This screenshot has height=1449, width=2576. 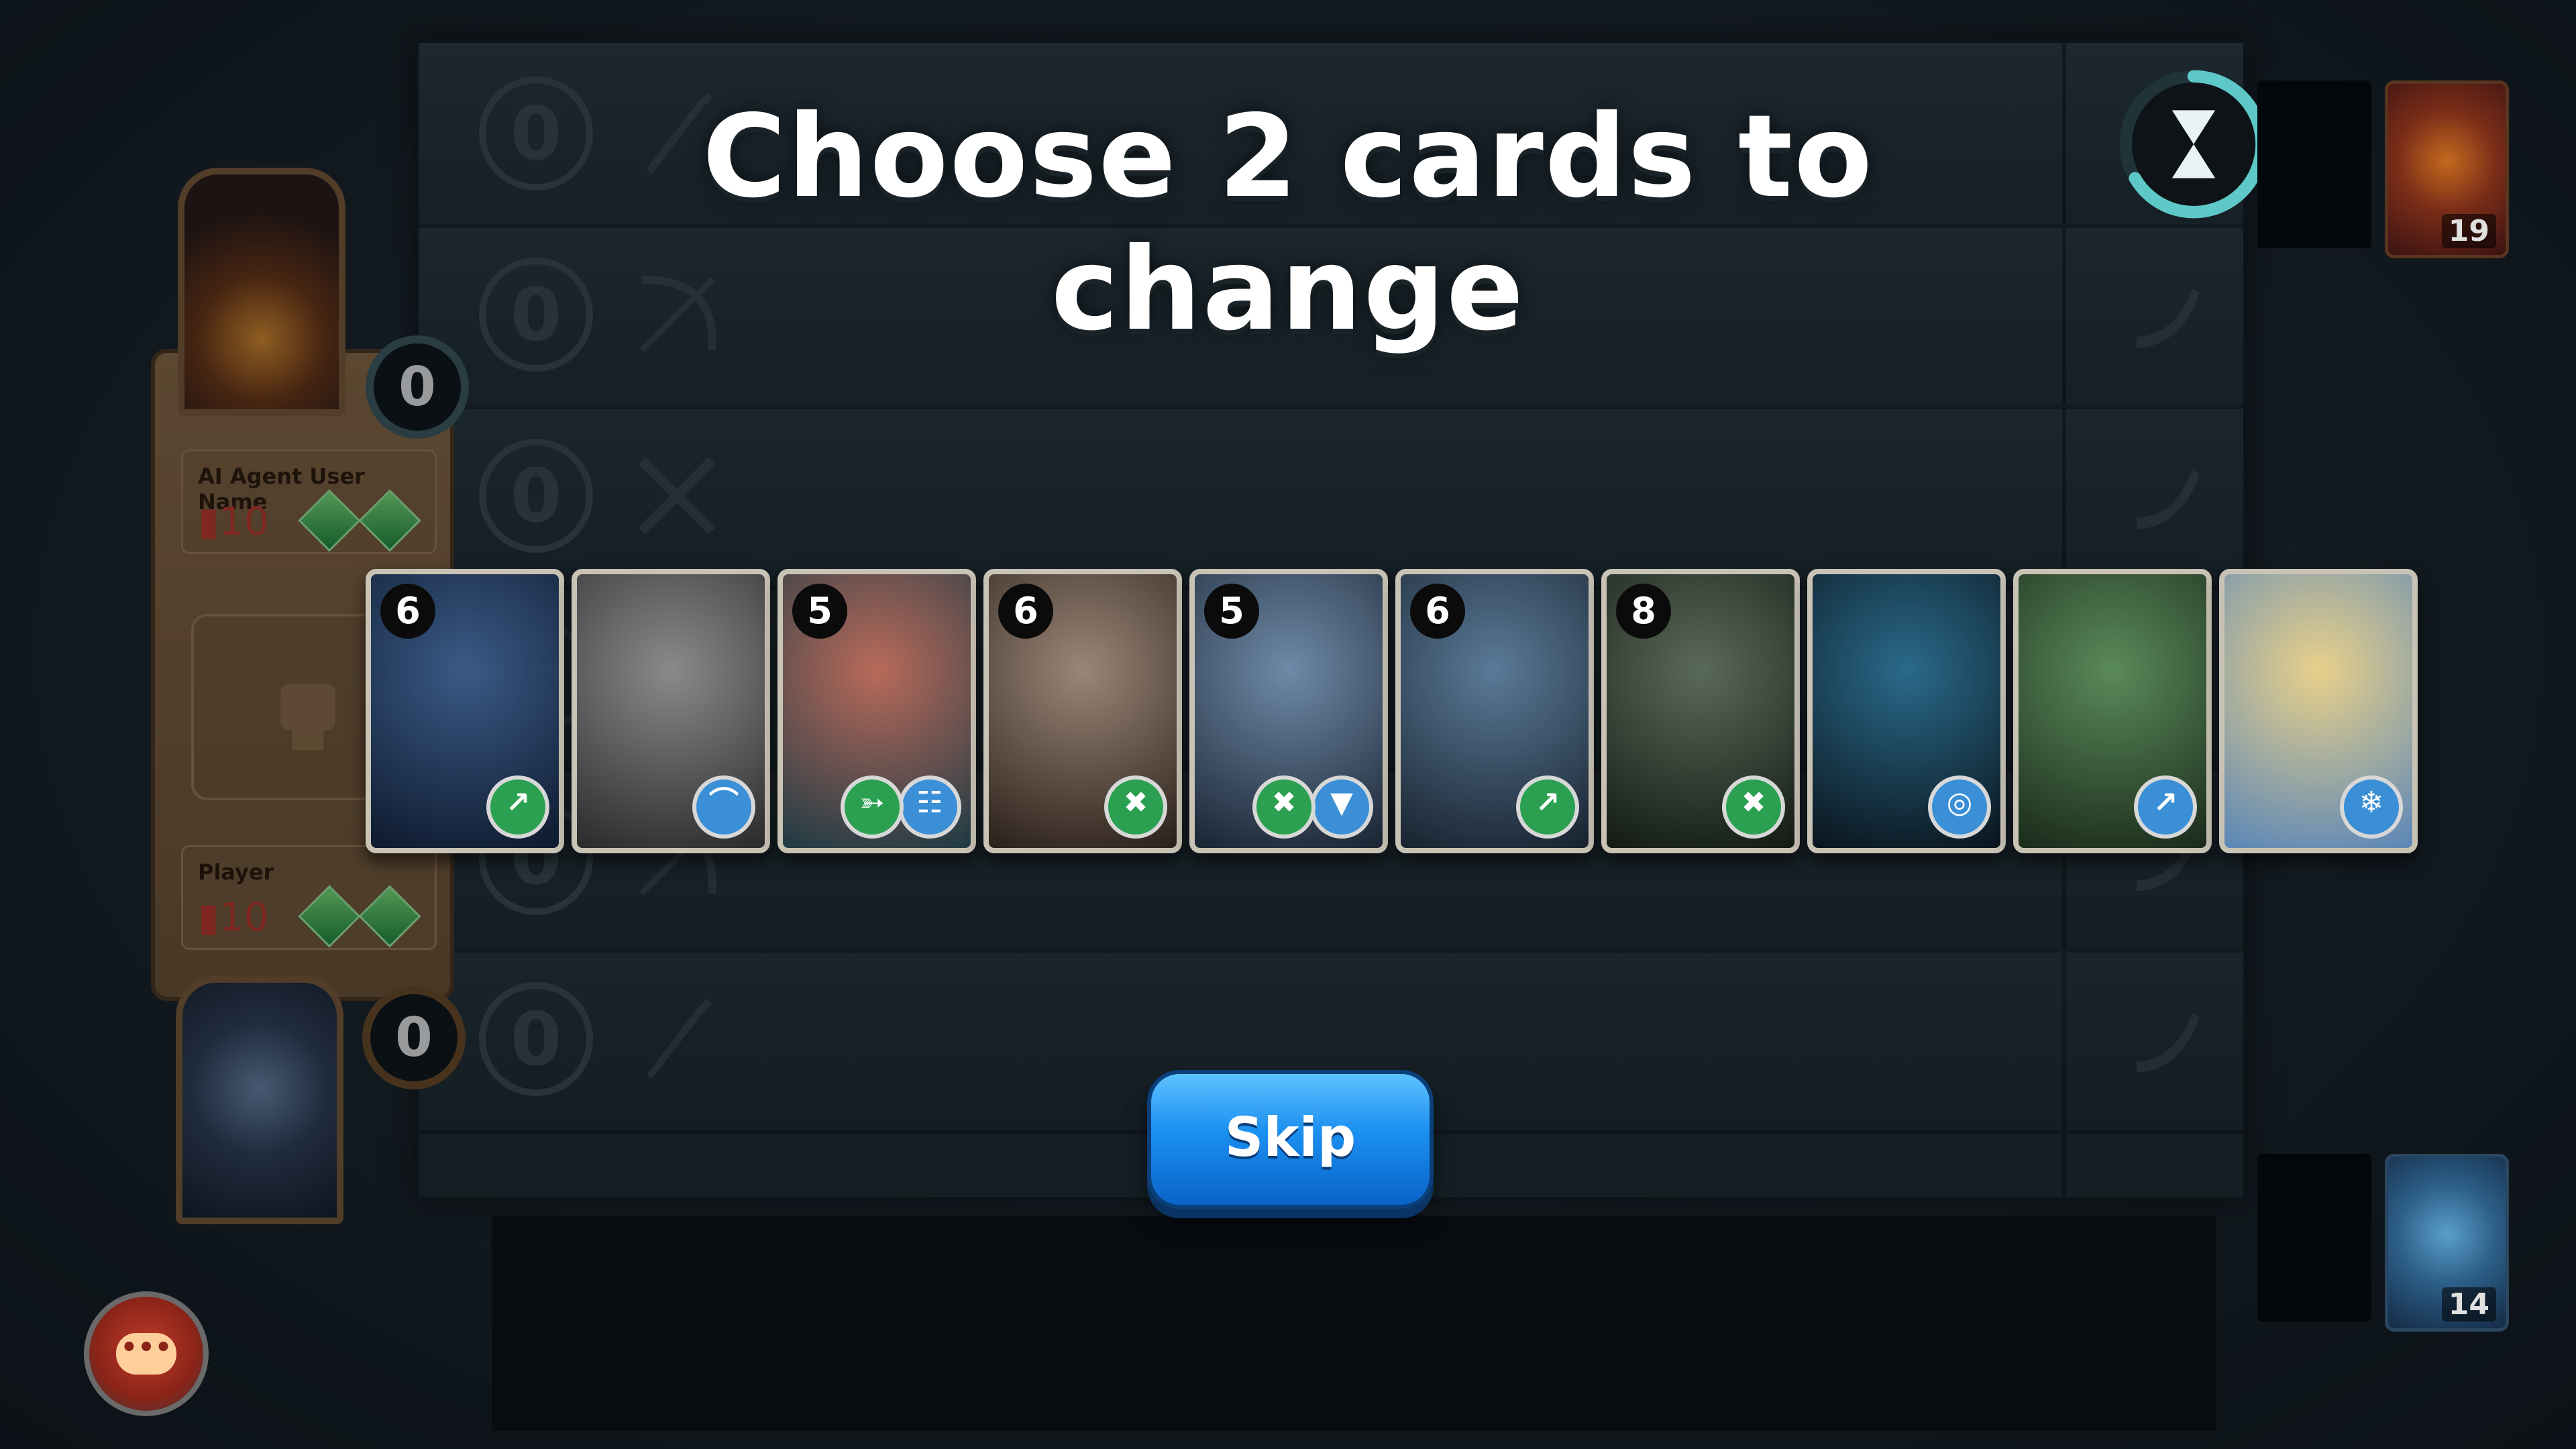 I want to click on scroll-icon: ☷, so click(x=929, y=807).